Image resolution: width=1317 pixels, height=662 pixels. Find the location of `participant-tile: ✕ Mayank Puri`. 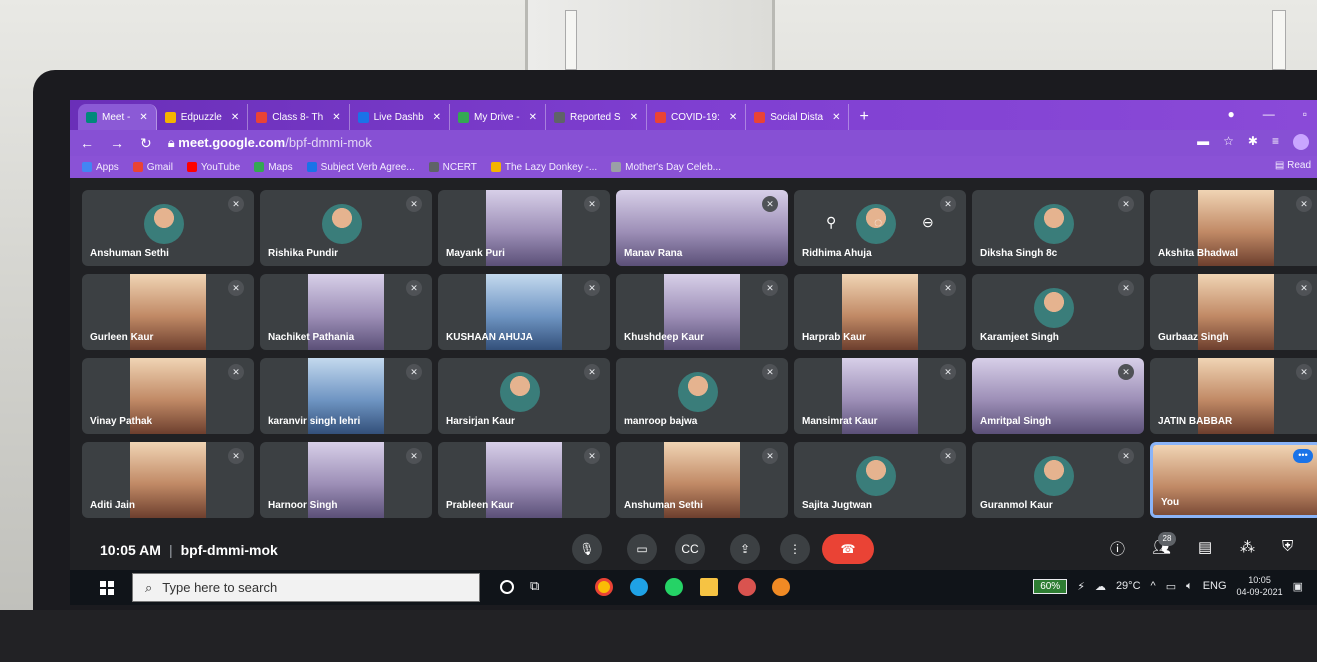

participant-tile: ✕ Mayank Puri is located at coordinates (524, 228).